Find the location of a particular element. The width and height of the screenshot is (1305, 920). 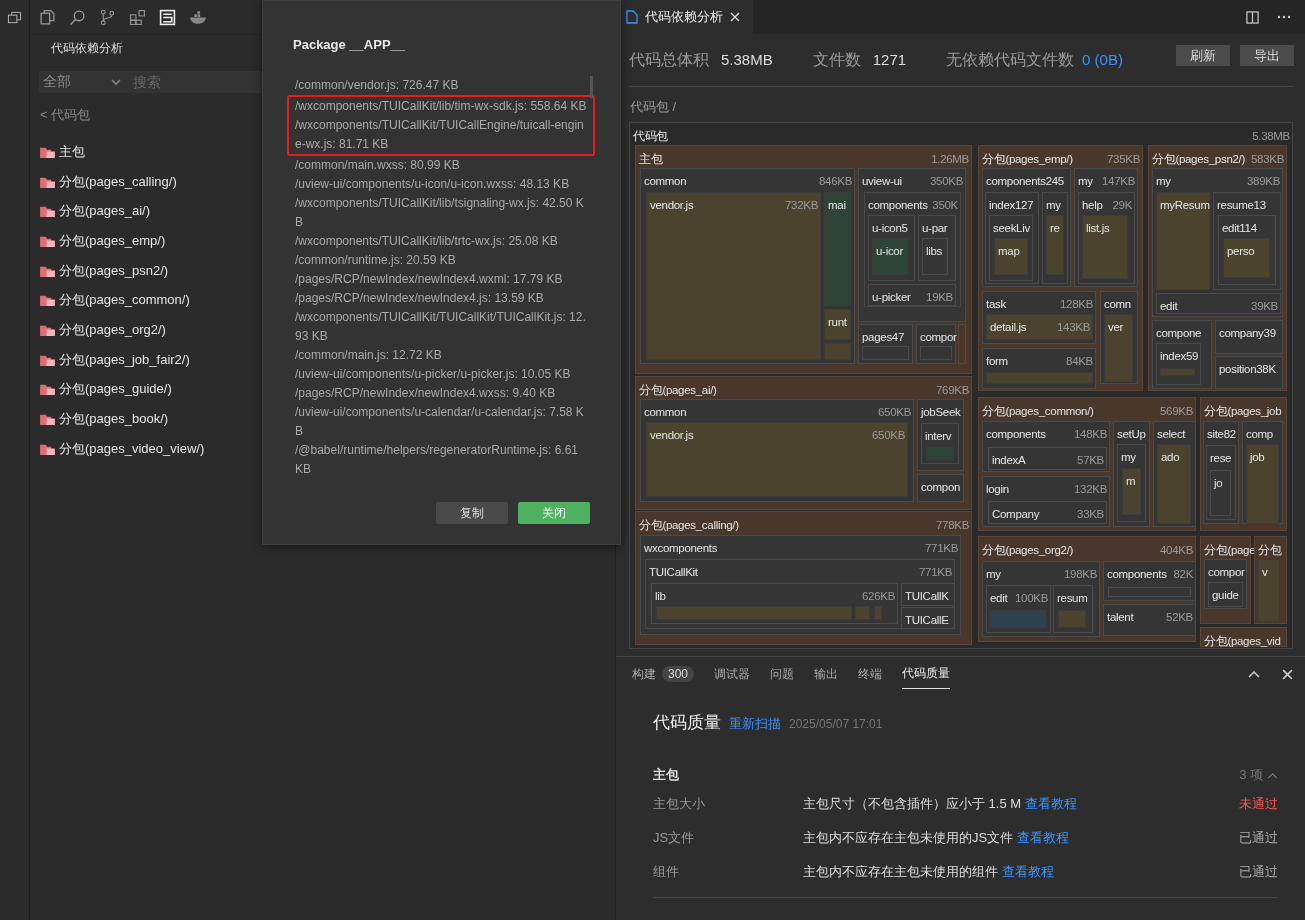

block-label: comn is located at coordinates (1117, 304).